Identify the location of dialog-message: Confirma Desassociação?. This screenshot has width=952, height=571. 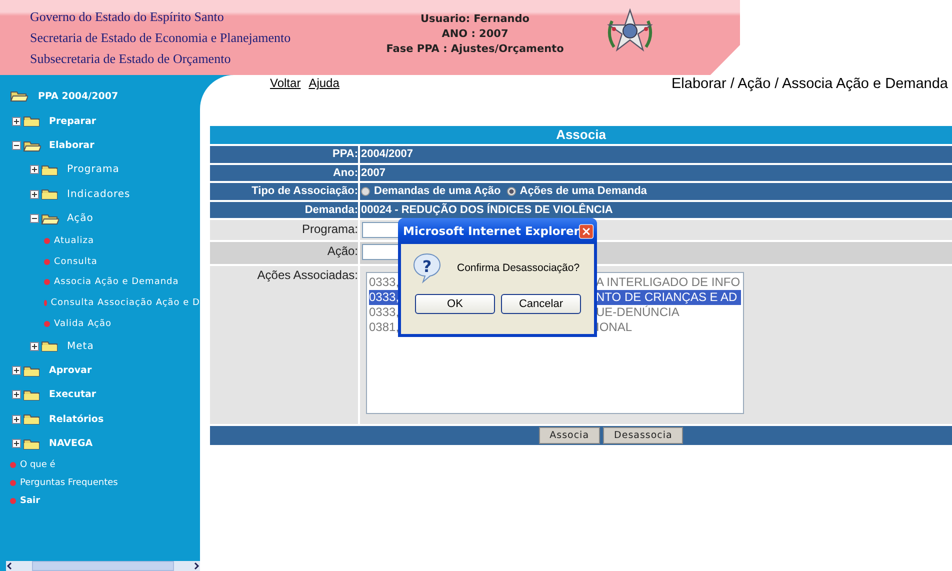
(518, 268).